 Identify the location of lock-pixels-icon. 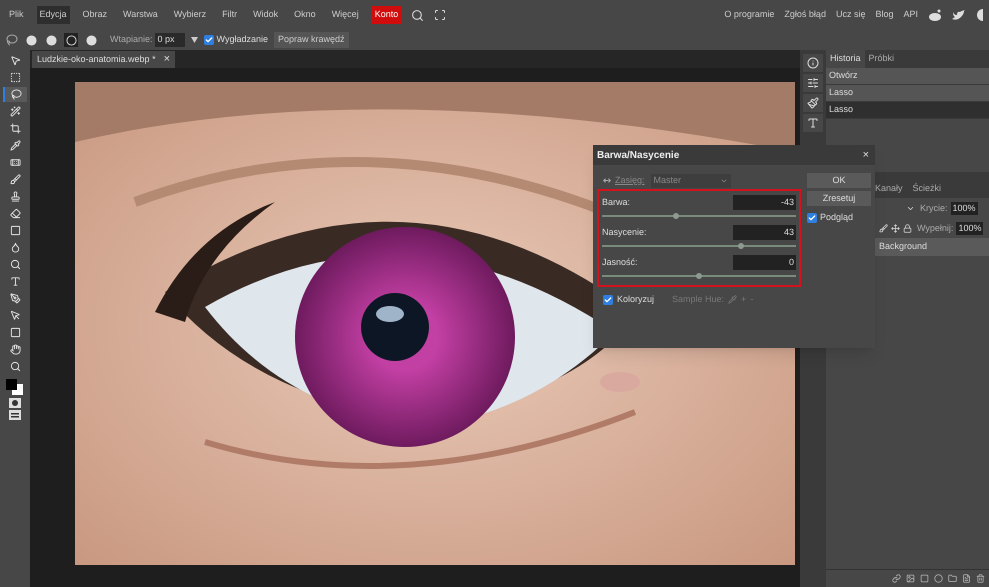
(883, 228).